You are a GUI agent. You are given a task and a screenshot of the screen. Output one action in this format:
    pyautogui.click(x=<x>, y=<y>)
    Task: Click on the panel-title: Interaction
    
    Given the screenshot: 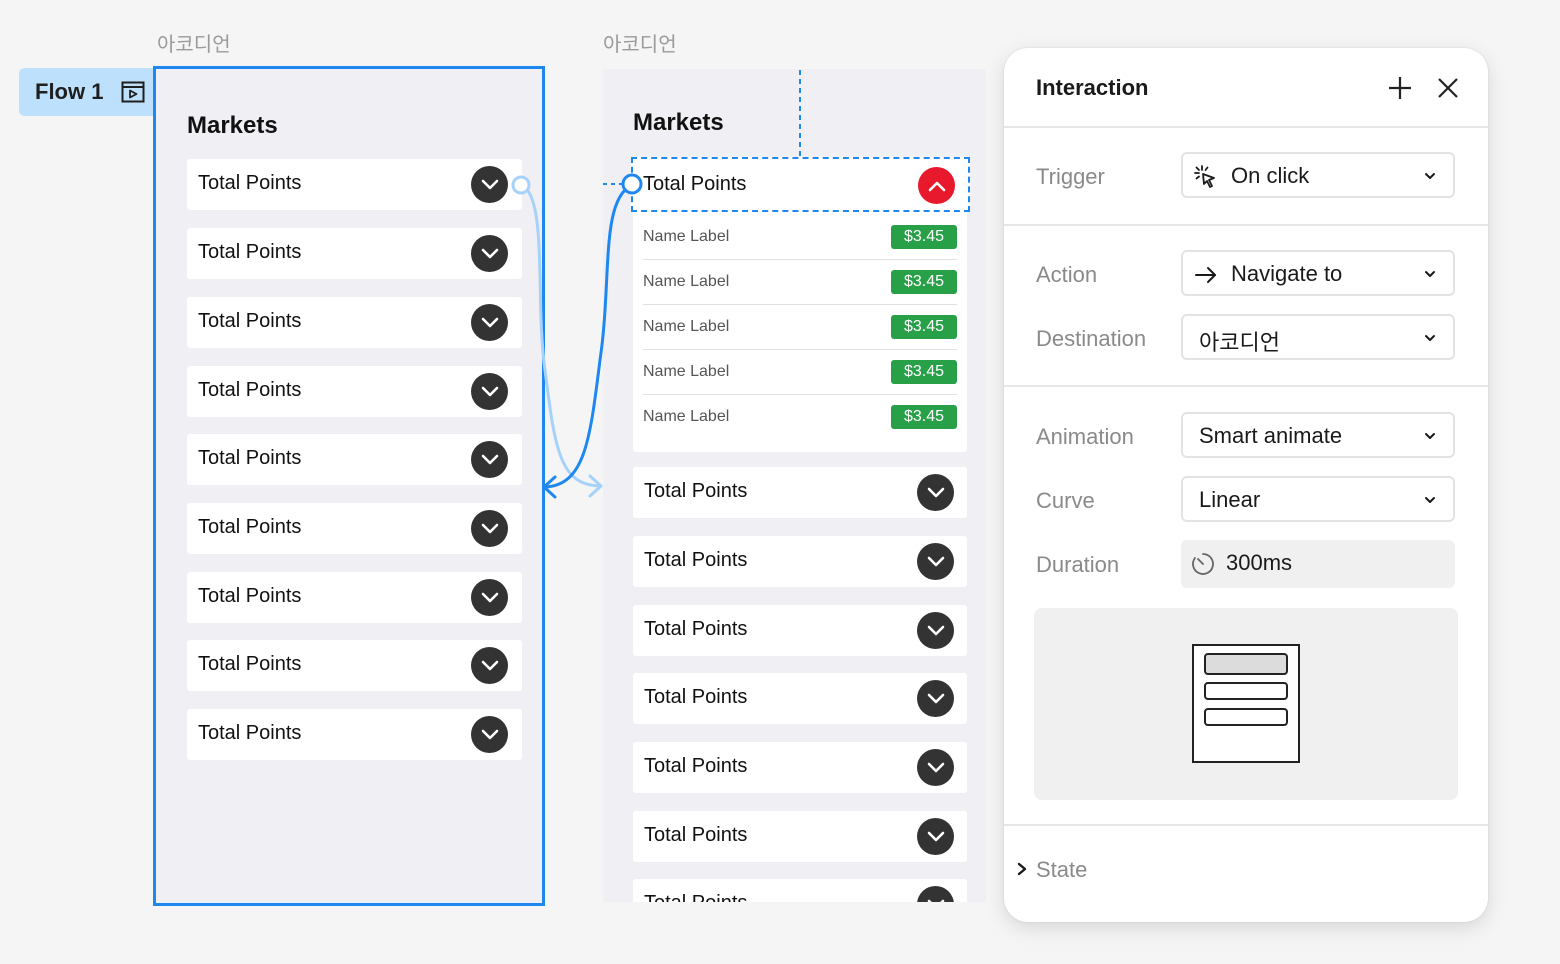 What is the action you would take?
    pyautogui.click(x=1092, y=87)
    